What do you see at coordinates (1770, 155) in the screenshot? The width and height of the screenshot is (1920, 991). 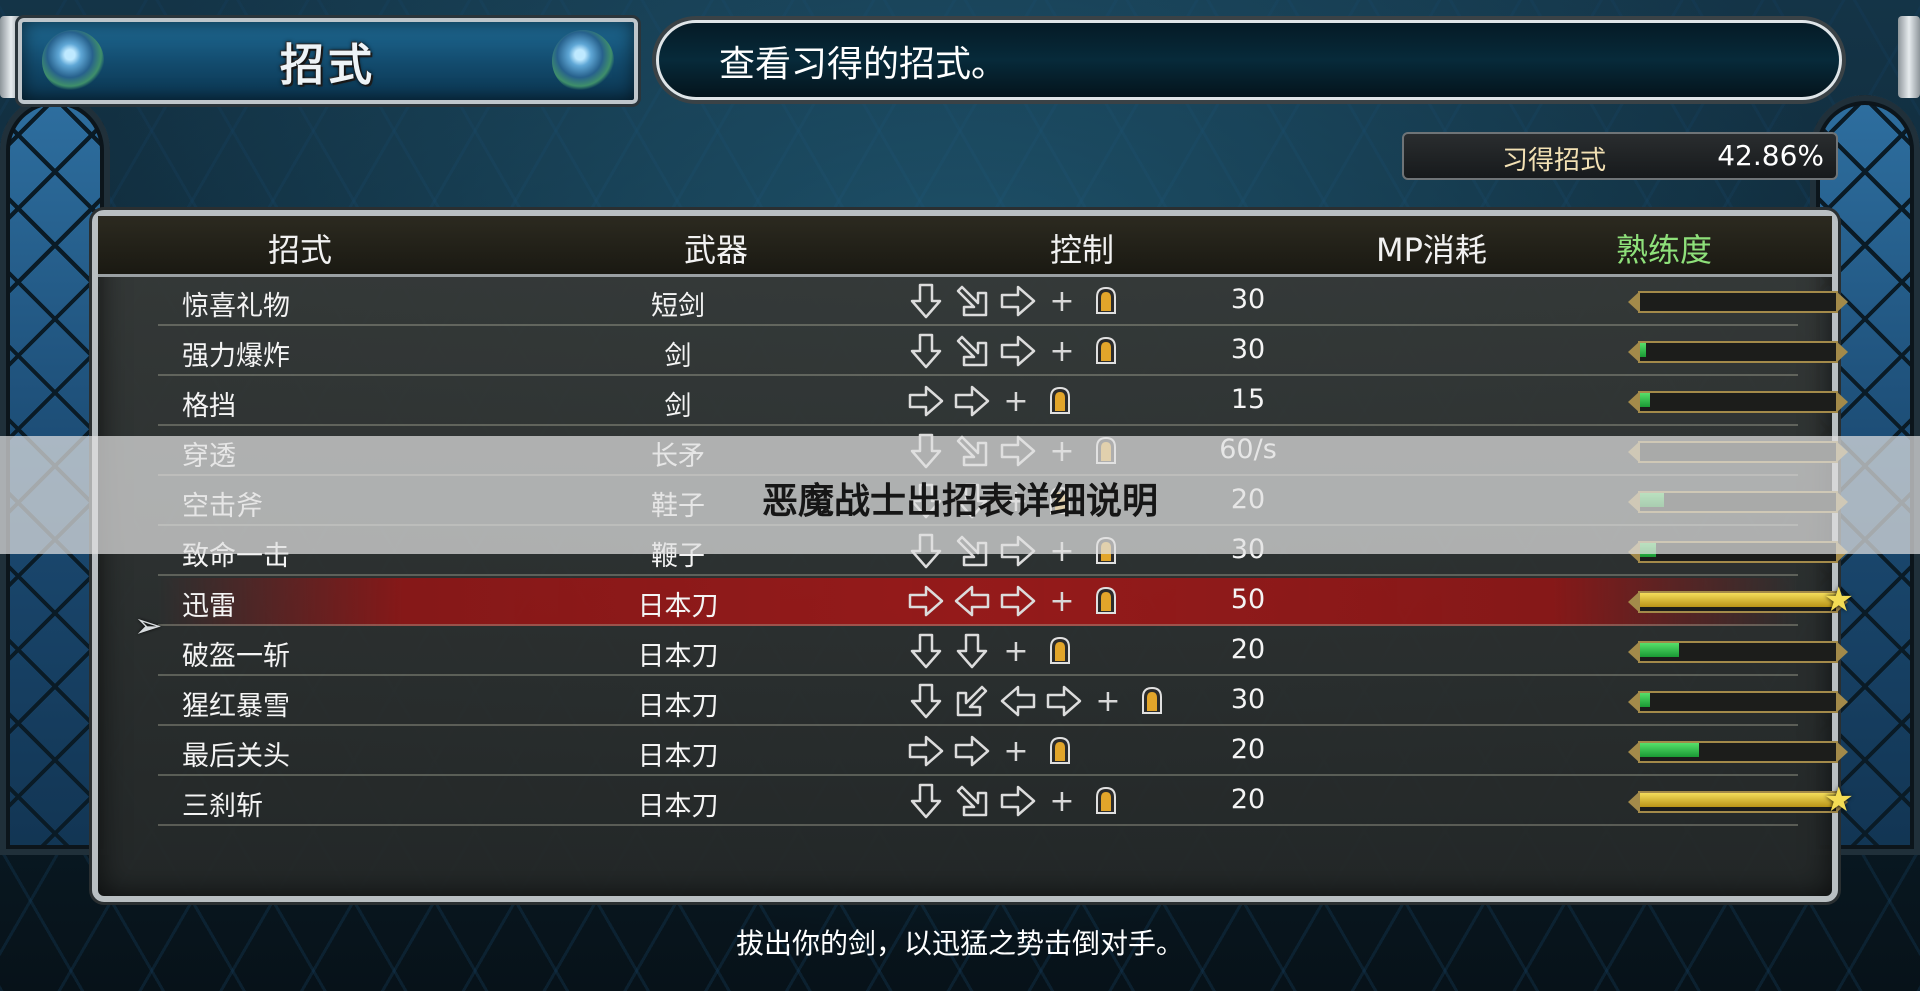 I see `completion-value: 42.86%` at bounding box center [1770, 155].